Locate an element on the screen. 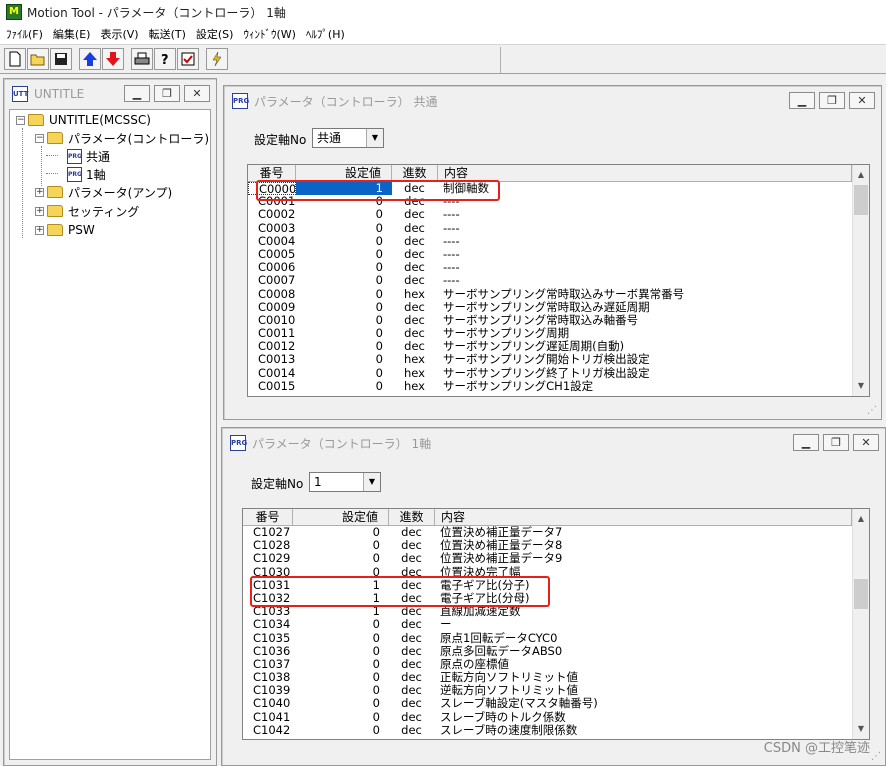  table-row: C1033 1 dec 直線加減速定数 is located at coordinates (547, 611).